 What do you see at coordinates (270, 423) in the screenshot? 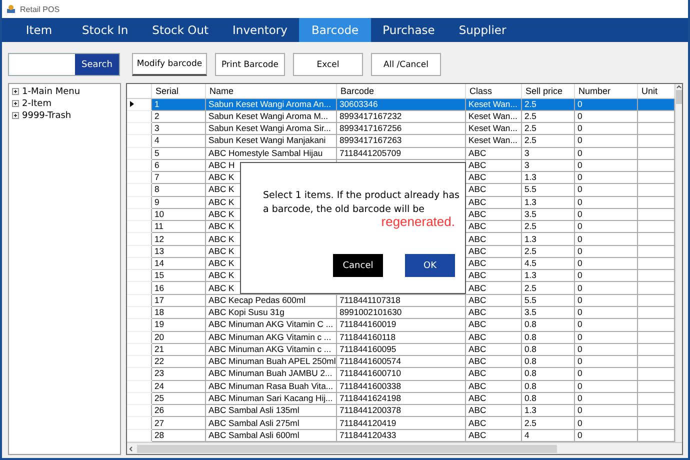
I see `table-cell: ABC Sambal Asli 275ml` at bounding box center [270, 423].